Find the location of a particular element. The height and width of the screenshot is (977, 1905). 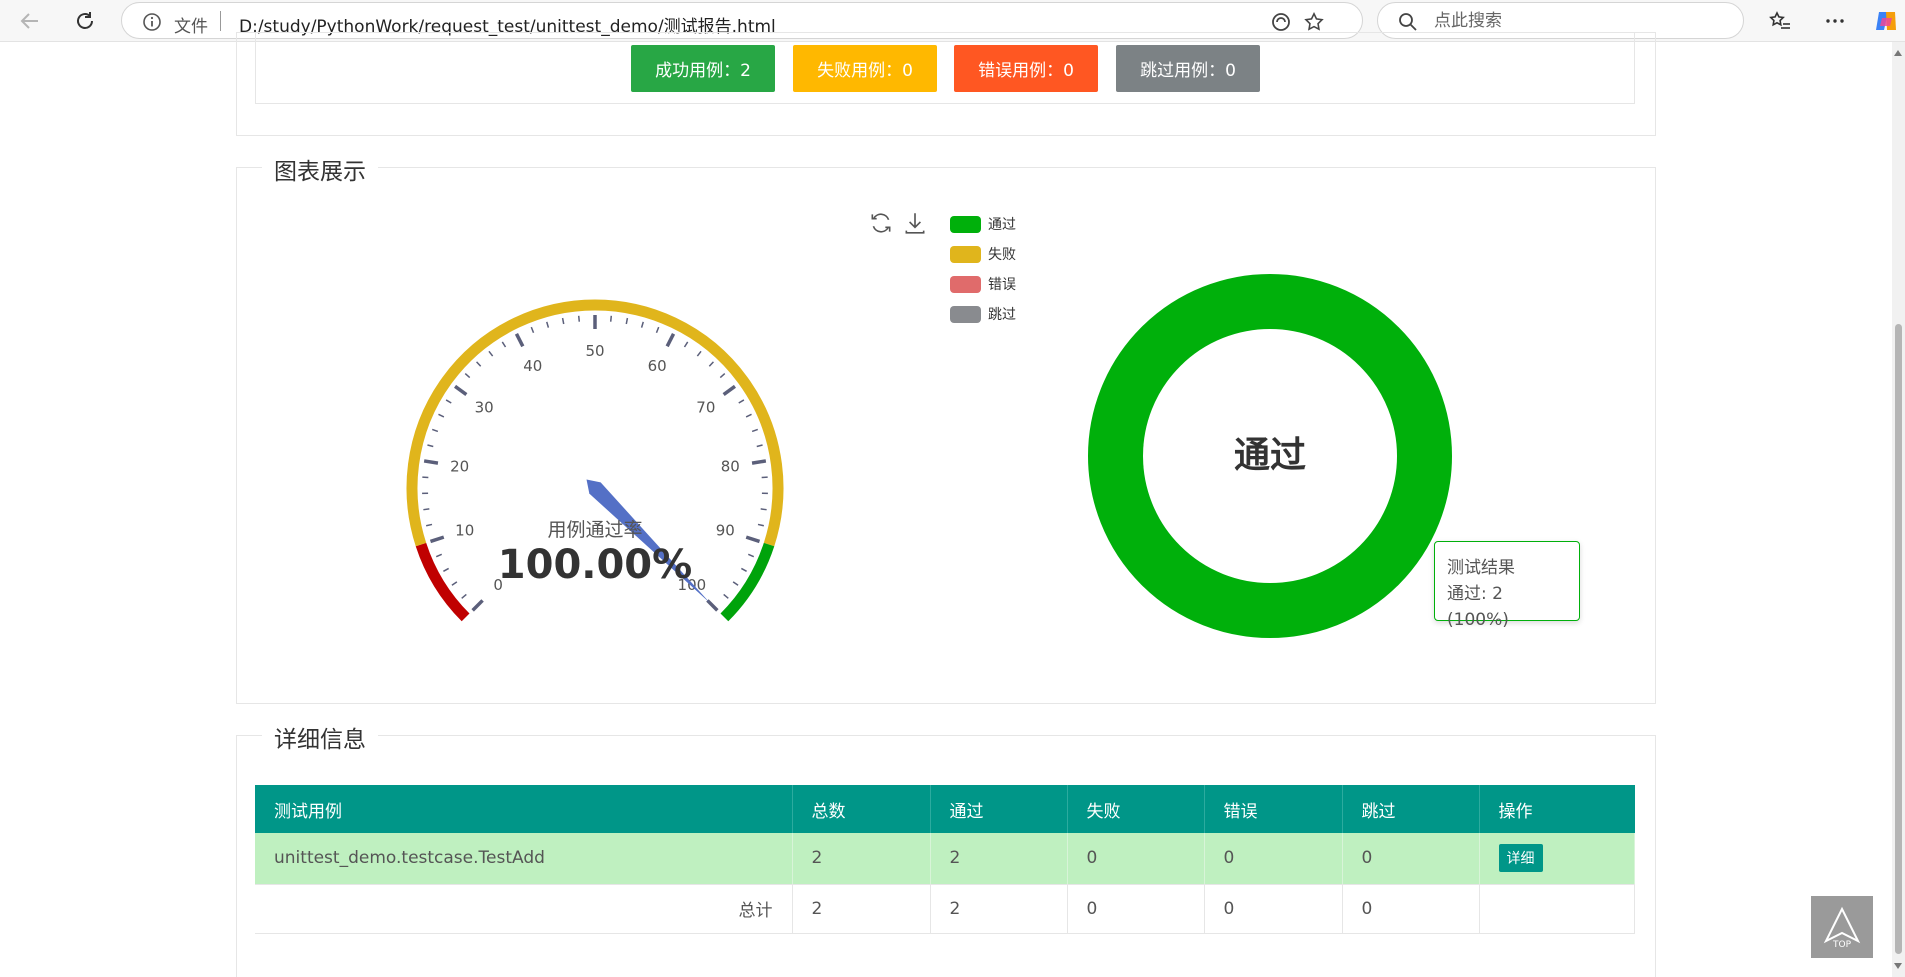

gauge-tick-label: 90 is located at coordinates (725, 530).